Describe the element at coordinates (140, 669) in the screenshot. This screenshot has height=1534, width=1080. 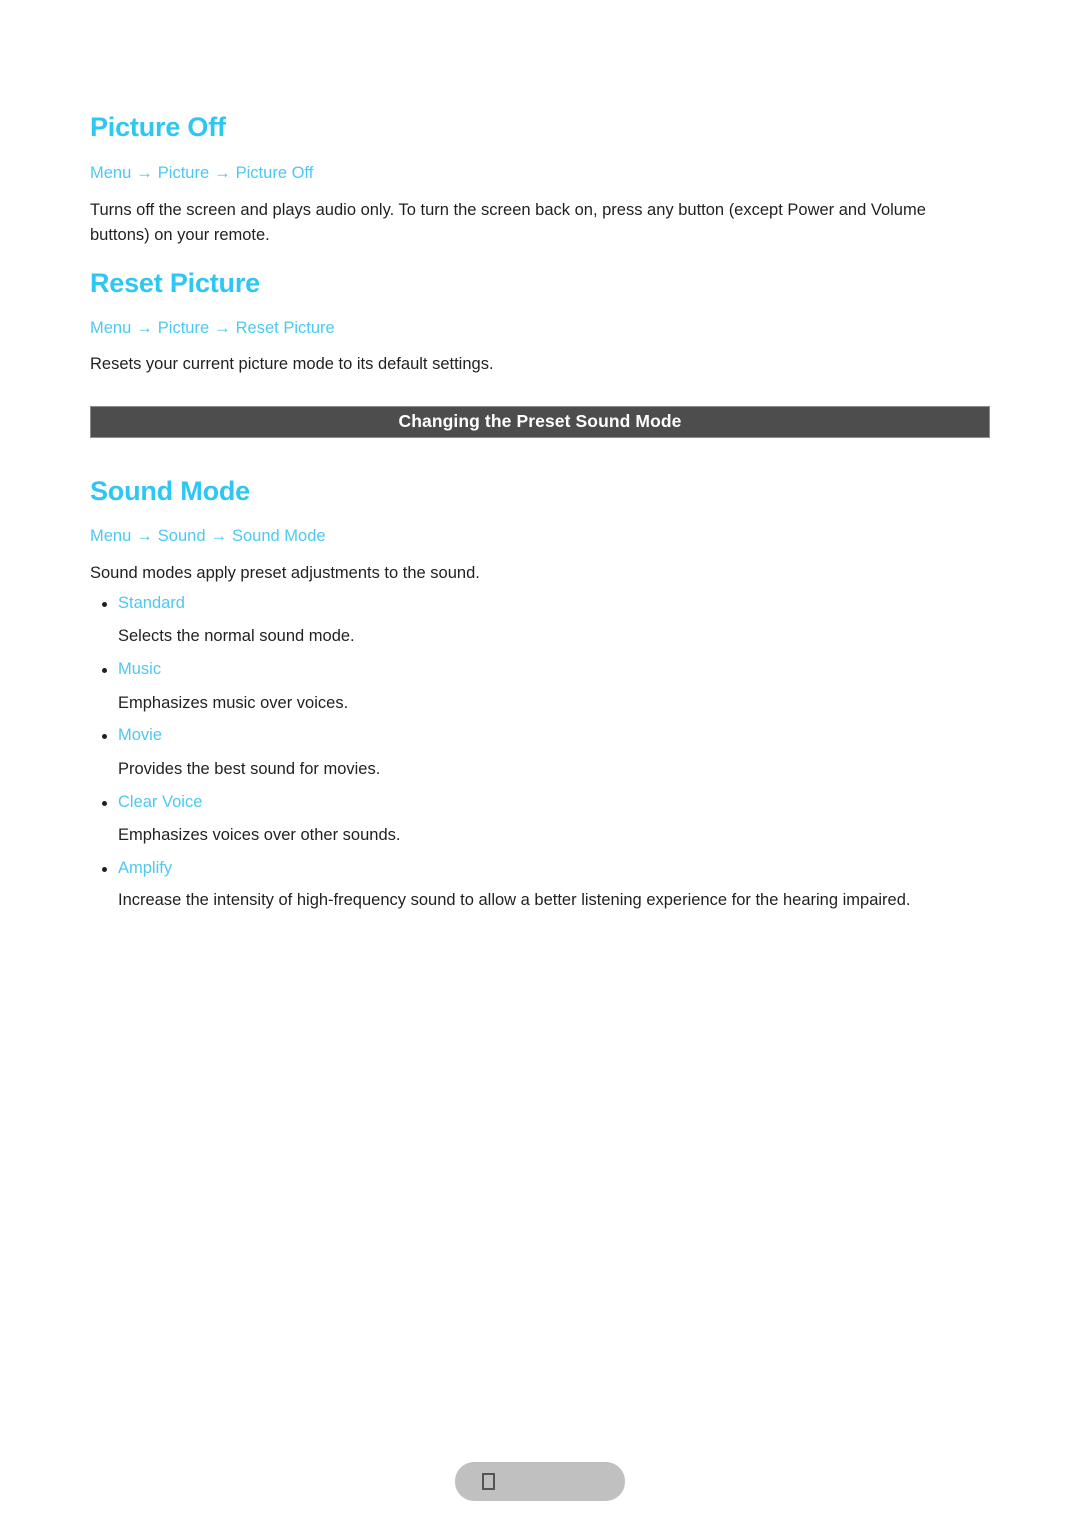
I see `option-label-music: Music` at that location.